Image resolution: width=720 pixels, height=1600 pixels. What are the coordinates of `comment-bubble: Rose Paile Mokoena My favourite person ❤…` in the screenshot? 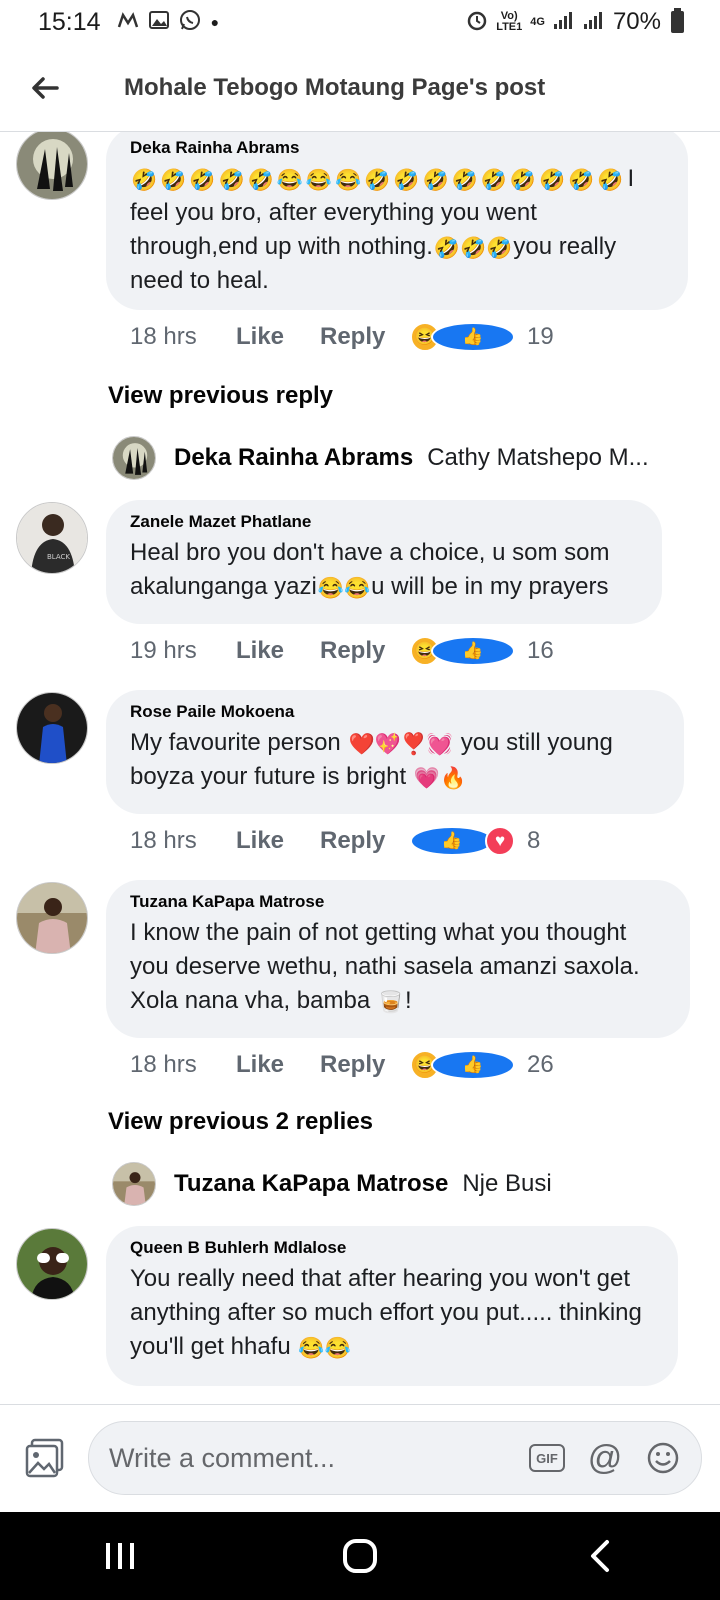 It's located at (395, 752).